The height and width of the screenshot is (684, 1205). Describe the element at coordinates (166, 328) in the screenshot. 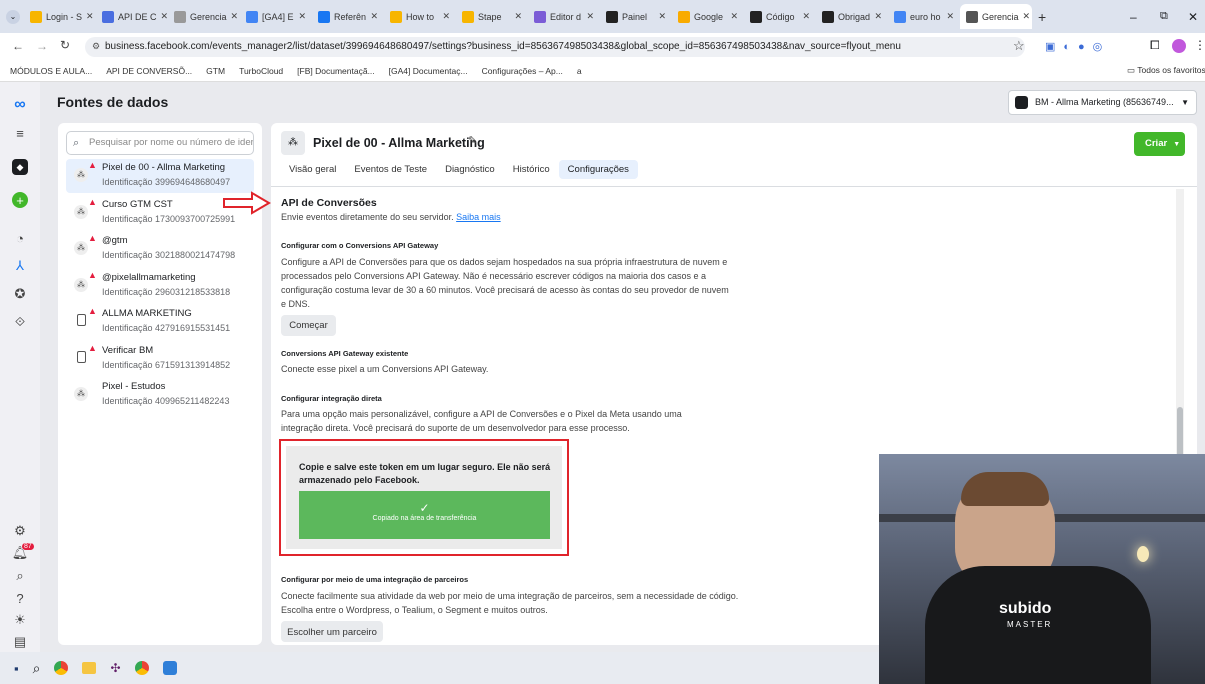

I see `source-id: Identificação 427916915531451` at that location.